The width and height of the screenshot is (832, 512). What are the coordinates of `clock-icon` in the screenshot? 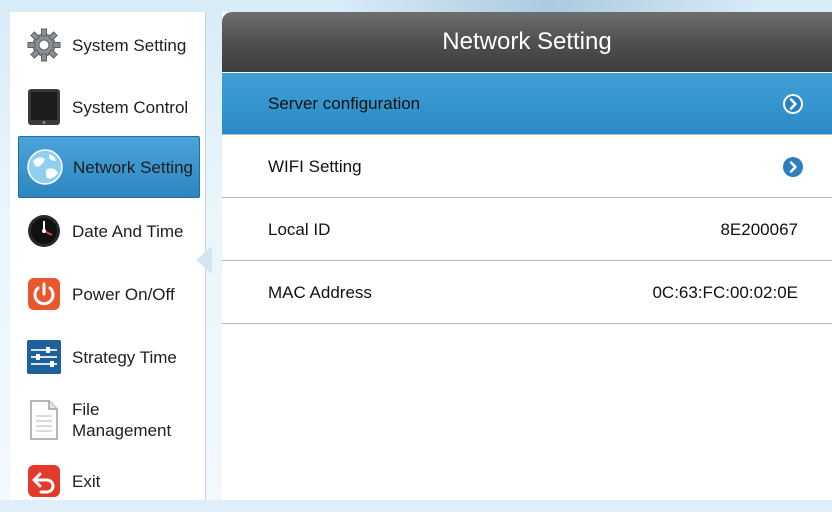 It's located at (44, 231).